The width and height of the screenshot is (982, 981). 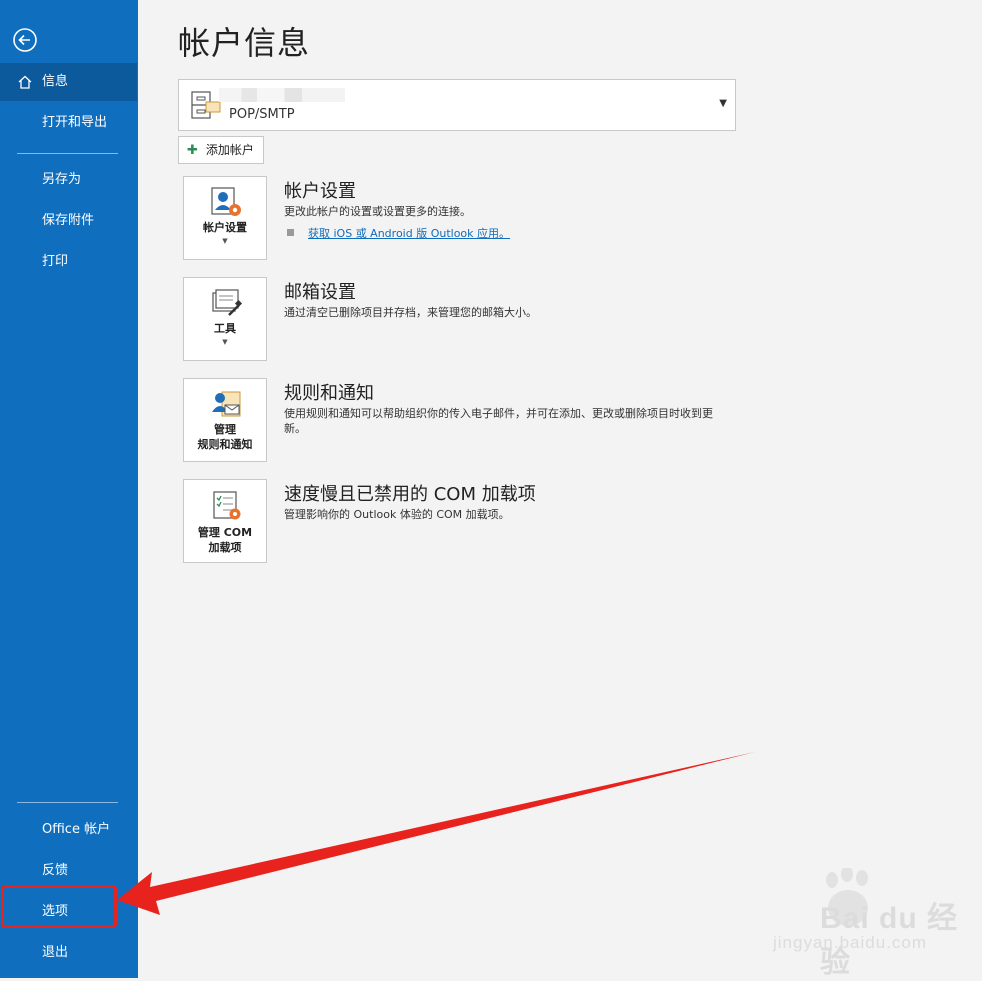 What do you see at coordinates (262, 114) in the screenshot?
I see `account-type: POP/SMTP` at bounding box center [262, 114].